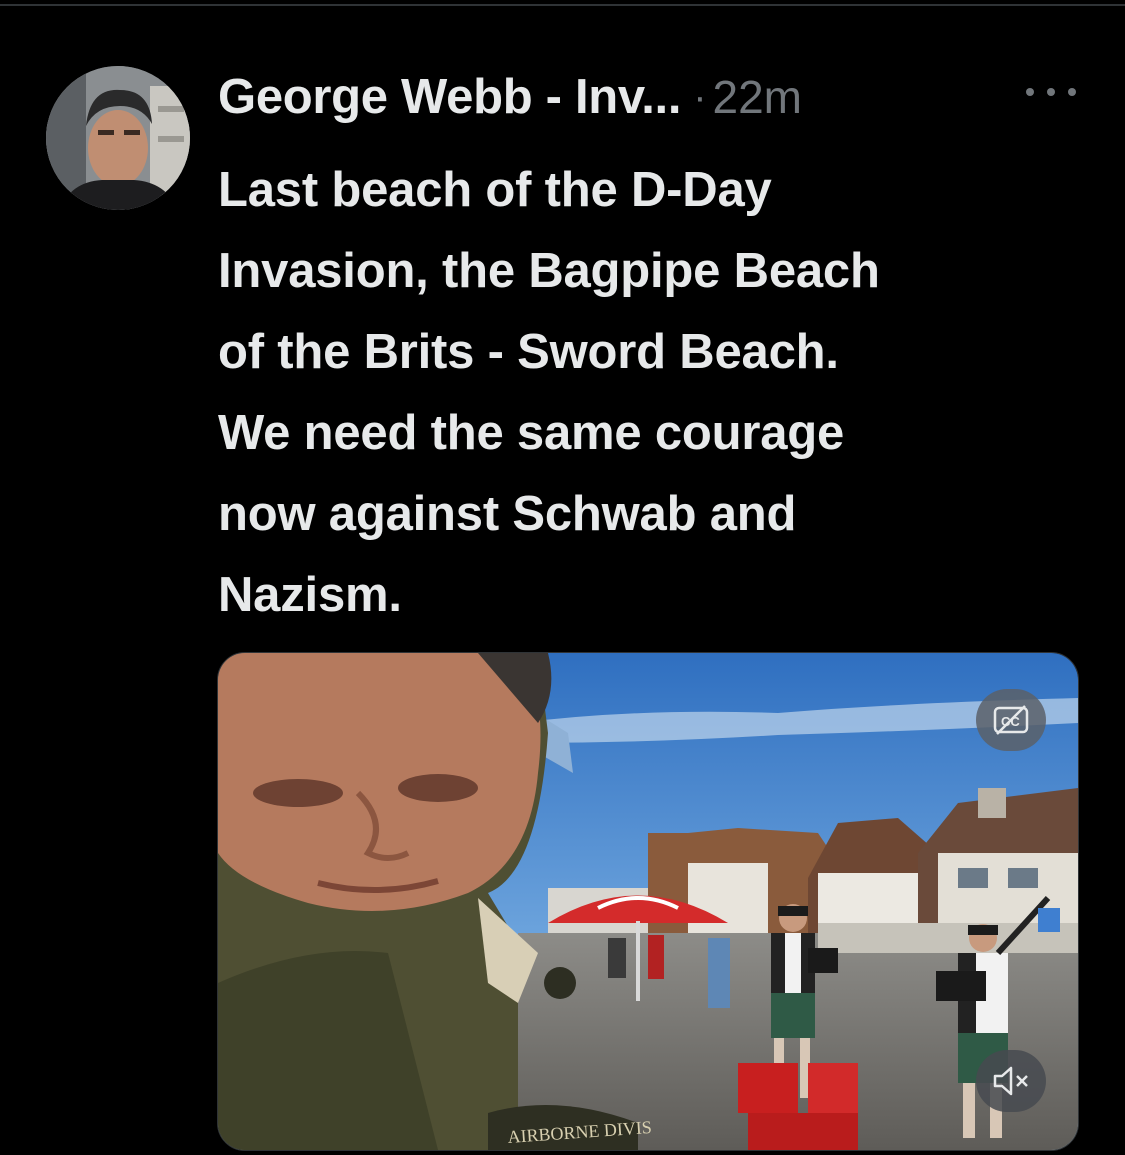 The height and width of the screenshot is (1155, 1125). What do you see at coordinates (757, 97) in the screenshot?
I see `timestamp: 22m` at bounding box center [757, 97].